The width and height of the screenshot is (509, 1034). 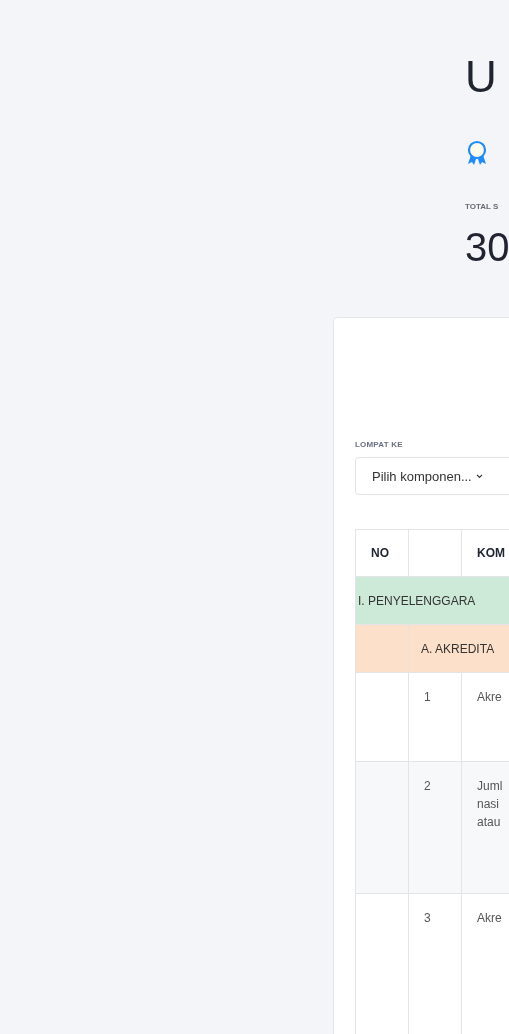 What do you see at coordinates (379, 444) in the screenshot?
I see `jump-label: LOMPAT KE` at bounding box center [379, 444].